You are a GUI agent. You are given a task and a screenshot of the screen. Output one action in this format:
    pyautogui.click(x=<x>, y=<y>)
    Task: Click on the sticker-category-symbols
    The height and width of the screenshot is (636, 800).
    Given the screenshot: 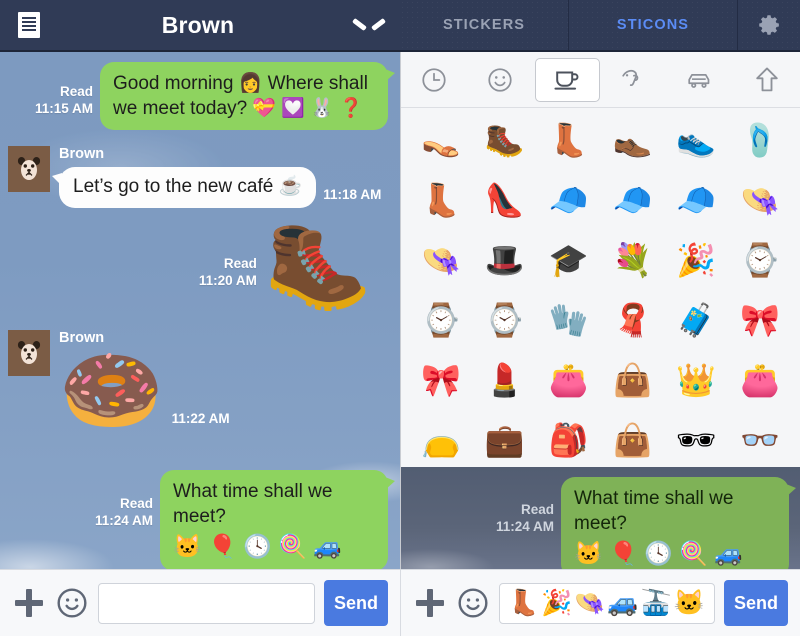 What is the action you would take?
    pyautogui.click(x=767, y=80)
    